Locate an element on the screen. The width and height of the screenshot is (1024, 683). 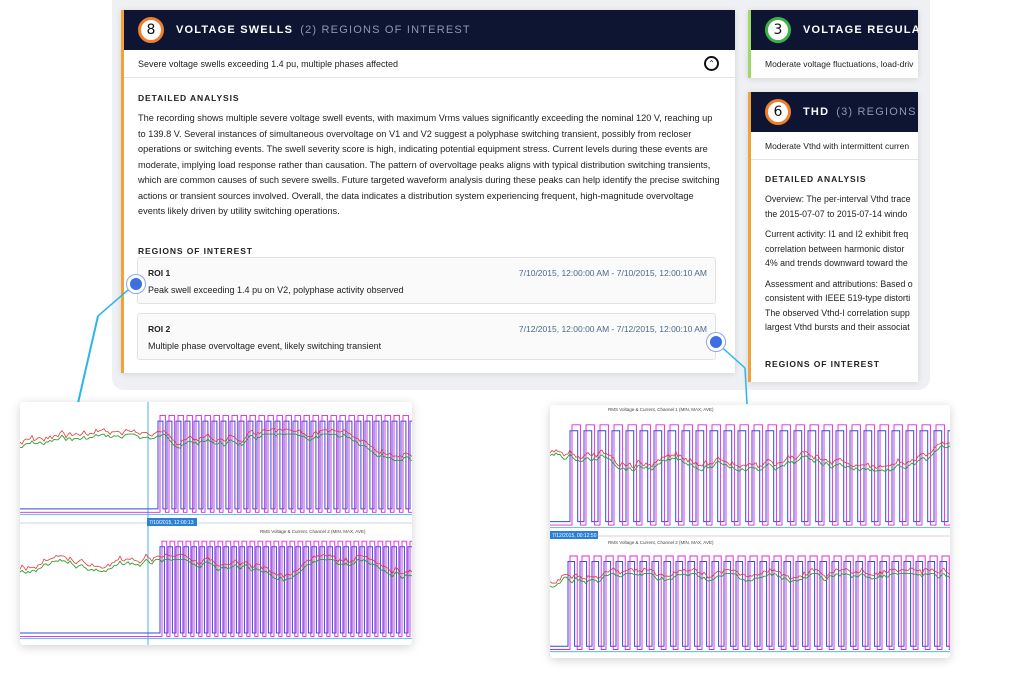
analysis-line: 4% and trends downward toward the is located at coordinates (836, 263).